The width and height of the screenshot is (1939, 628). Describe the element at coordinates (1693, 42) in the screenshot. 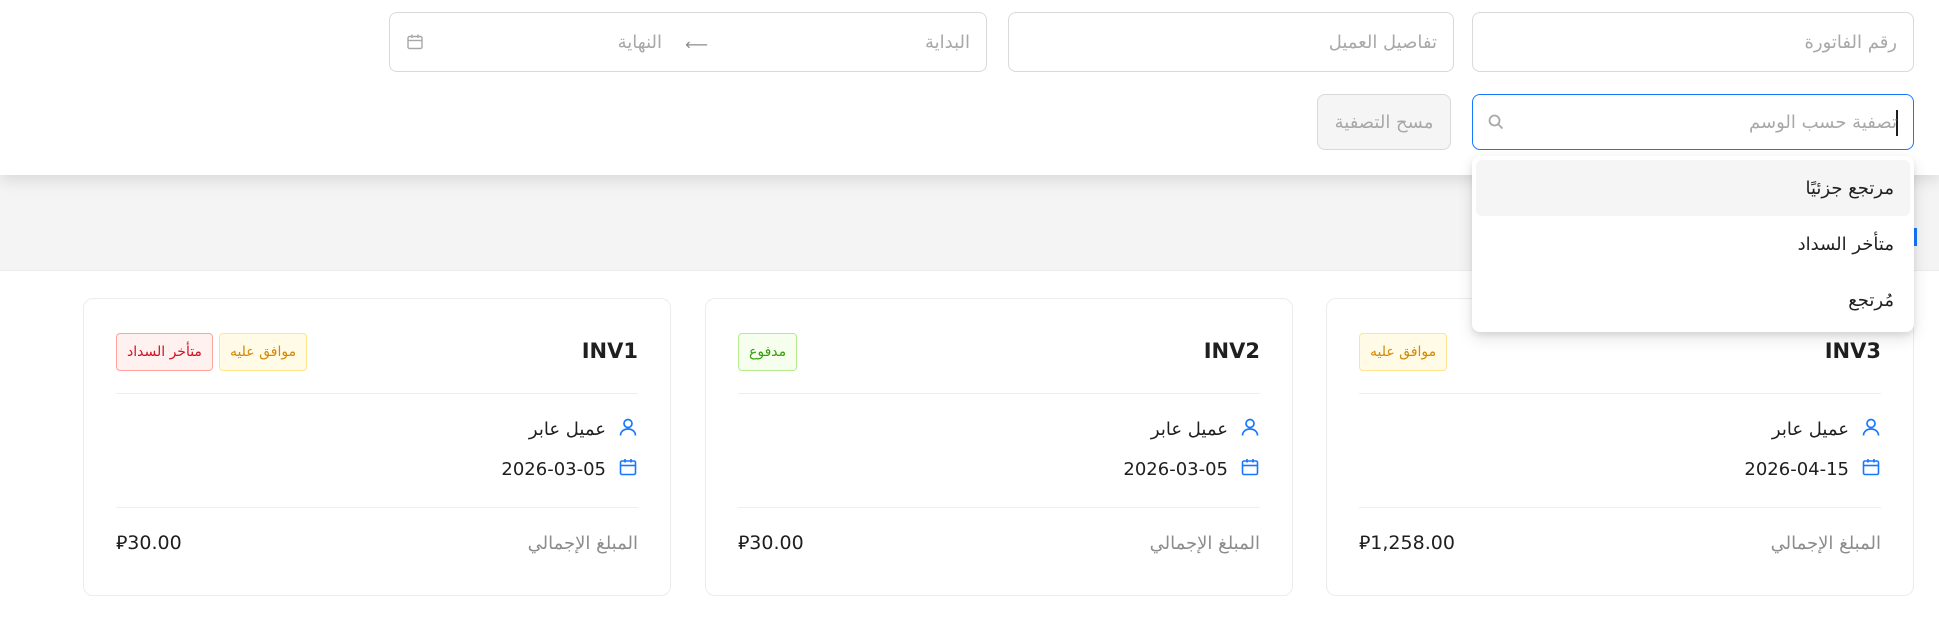

I see `invoice-number-input: رقم الفاتورة` at that location.